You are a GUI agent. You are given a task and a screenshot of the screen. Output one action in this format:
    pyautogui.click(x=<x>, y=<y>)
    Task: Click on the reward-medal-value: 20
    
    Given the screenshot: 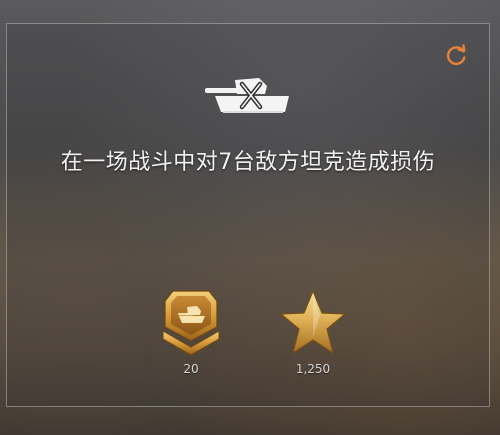 What is the action you would take?
    pyautogui.click(x=191, y=369)
    